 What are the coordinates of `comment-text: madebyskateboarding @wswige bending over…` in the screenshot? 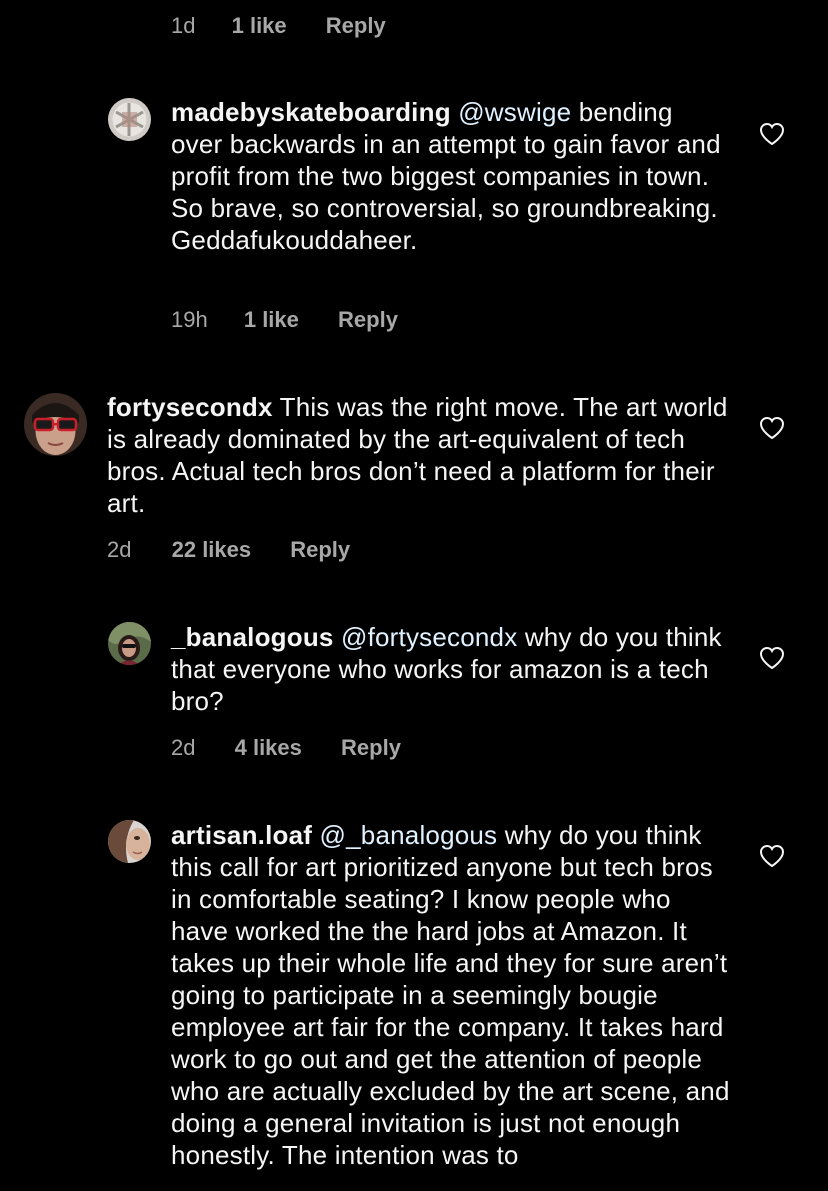 It's located at (451, 176).